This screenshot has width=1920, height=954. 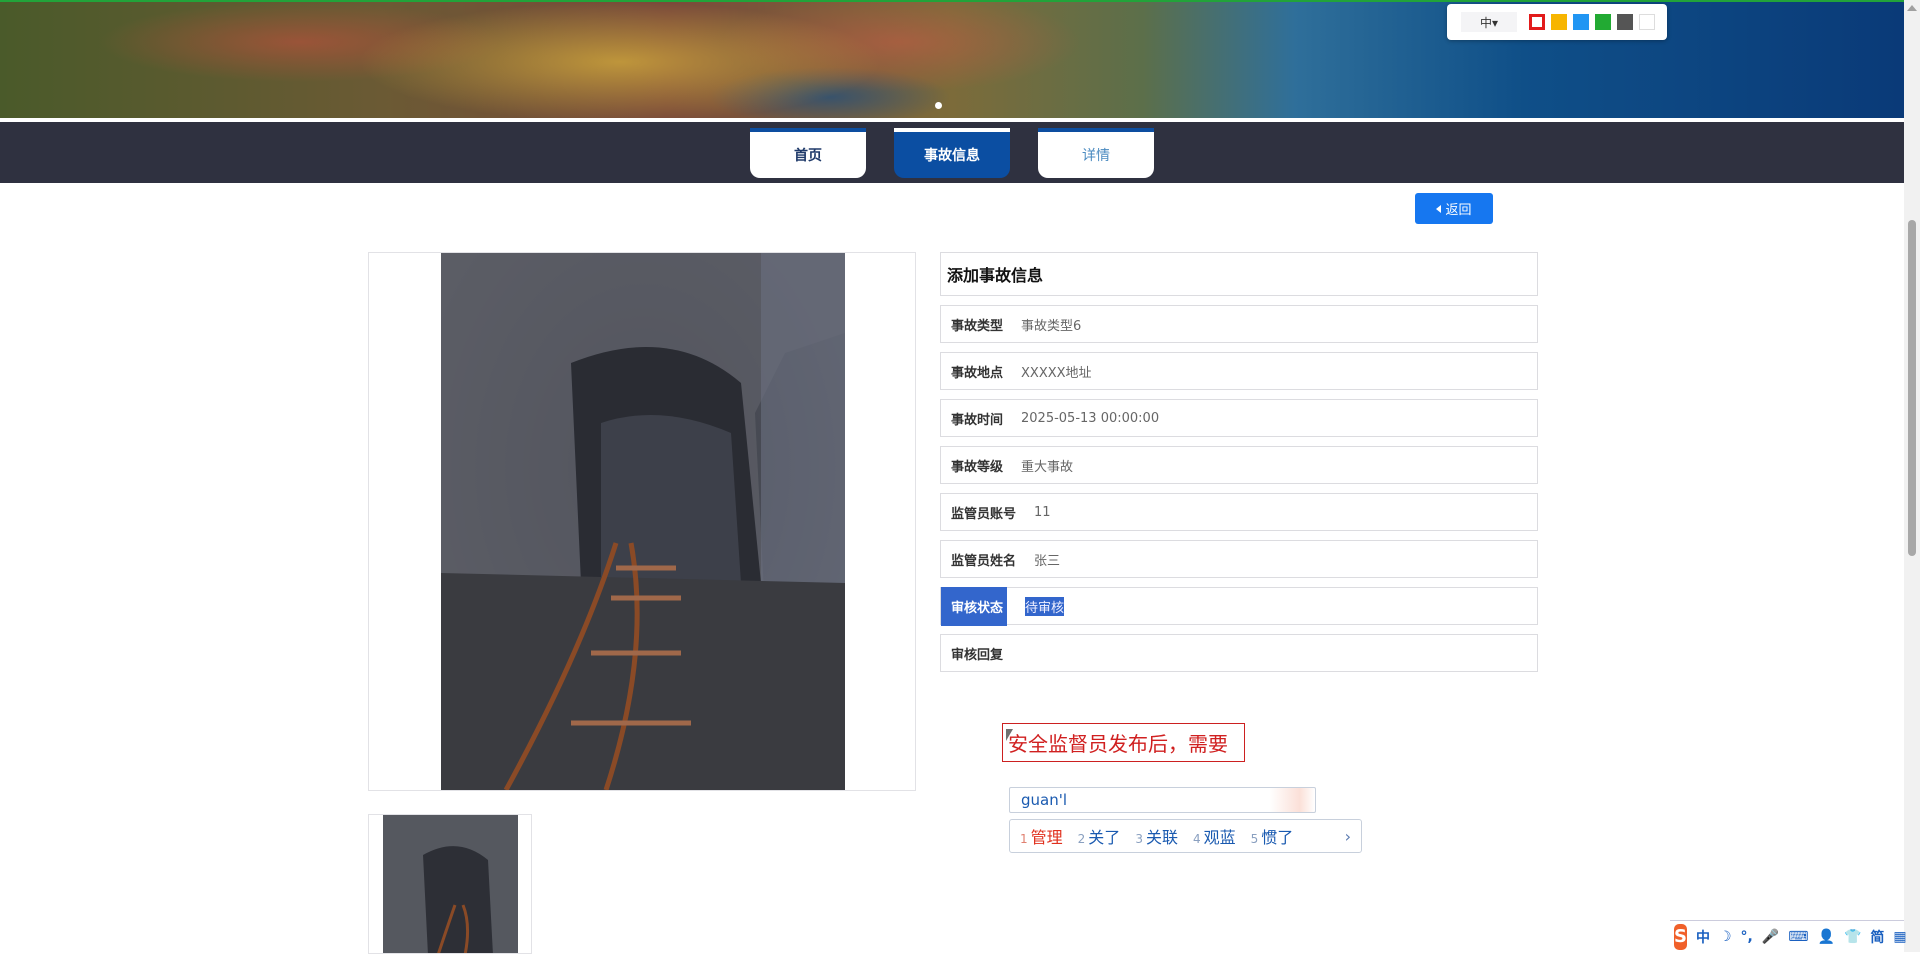 I want to click on punctuation-icon: °,, so click(x=1747, y=937).